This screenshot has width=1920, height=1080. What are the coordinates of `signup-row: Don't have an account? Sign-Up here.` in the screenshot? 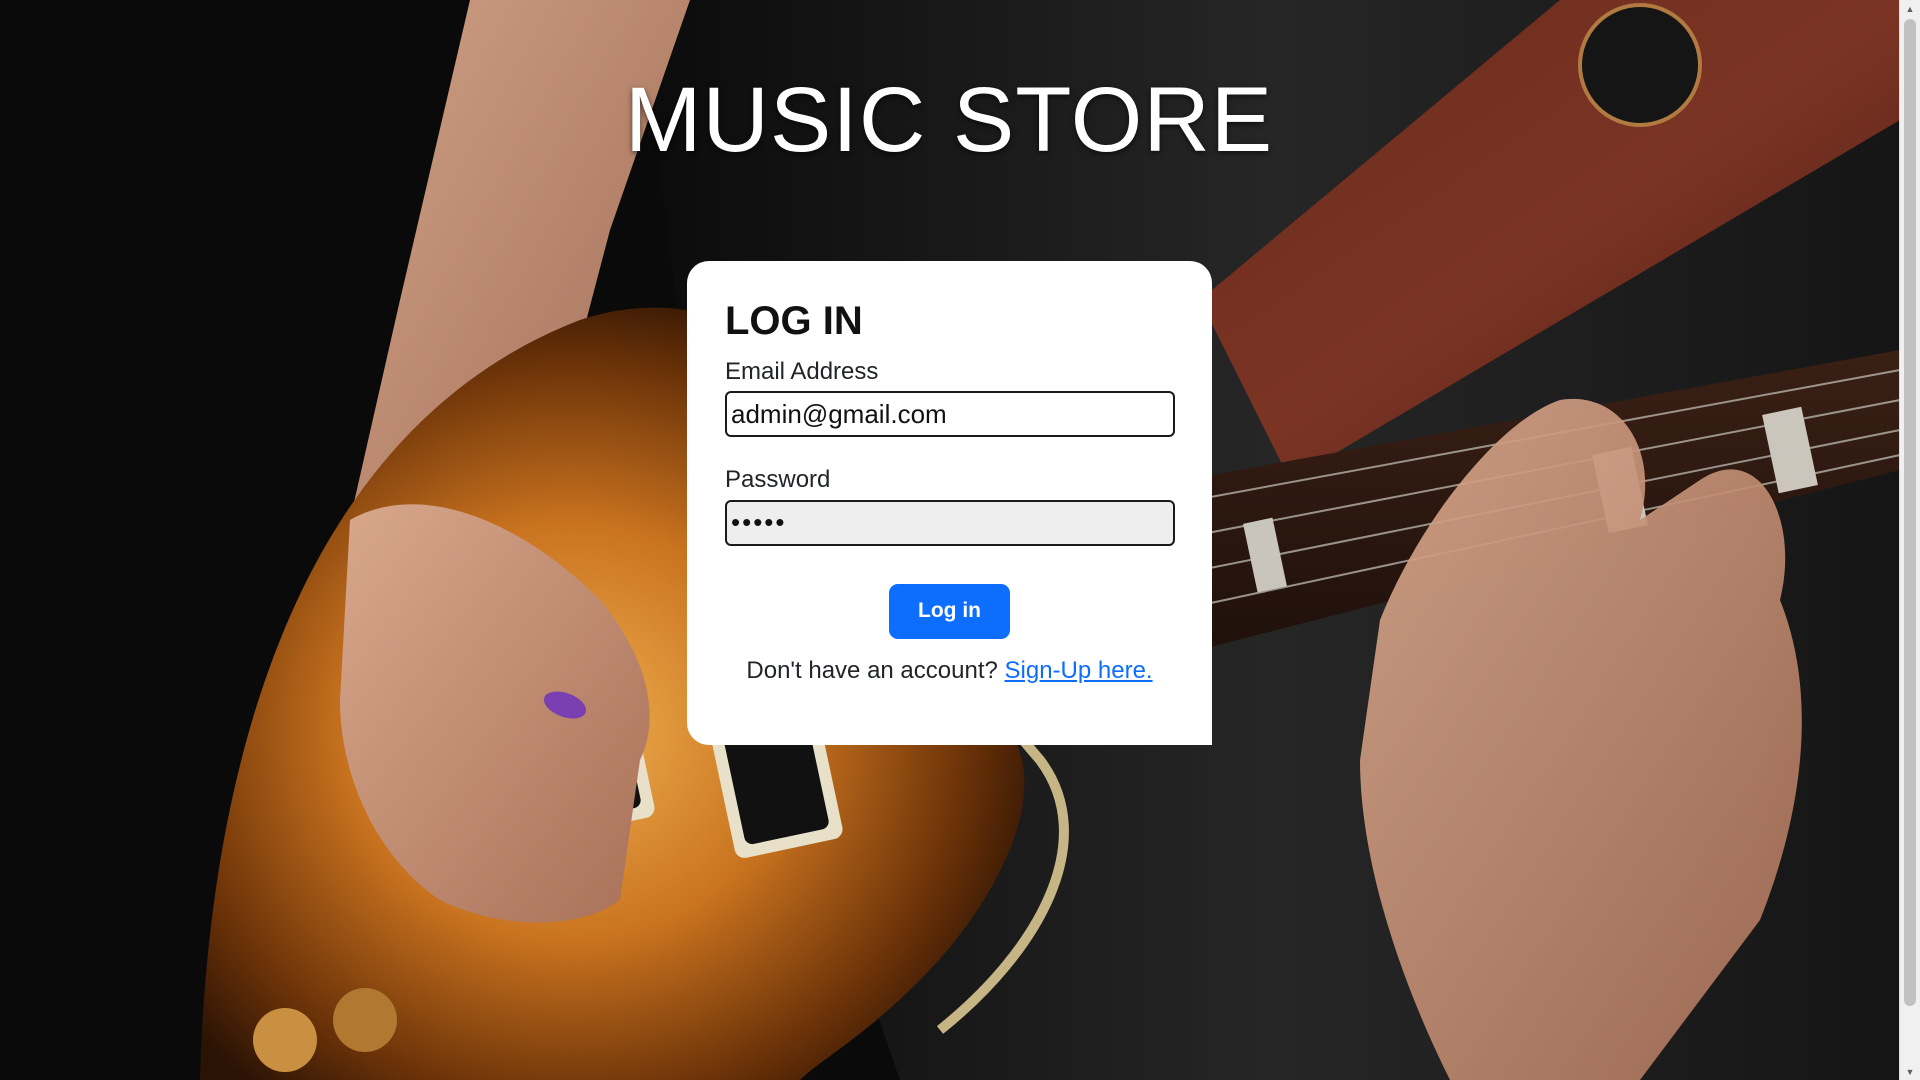 It's located at (949, 671).